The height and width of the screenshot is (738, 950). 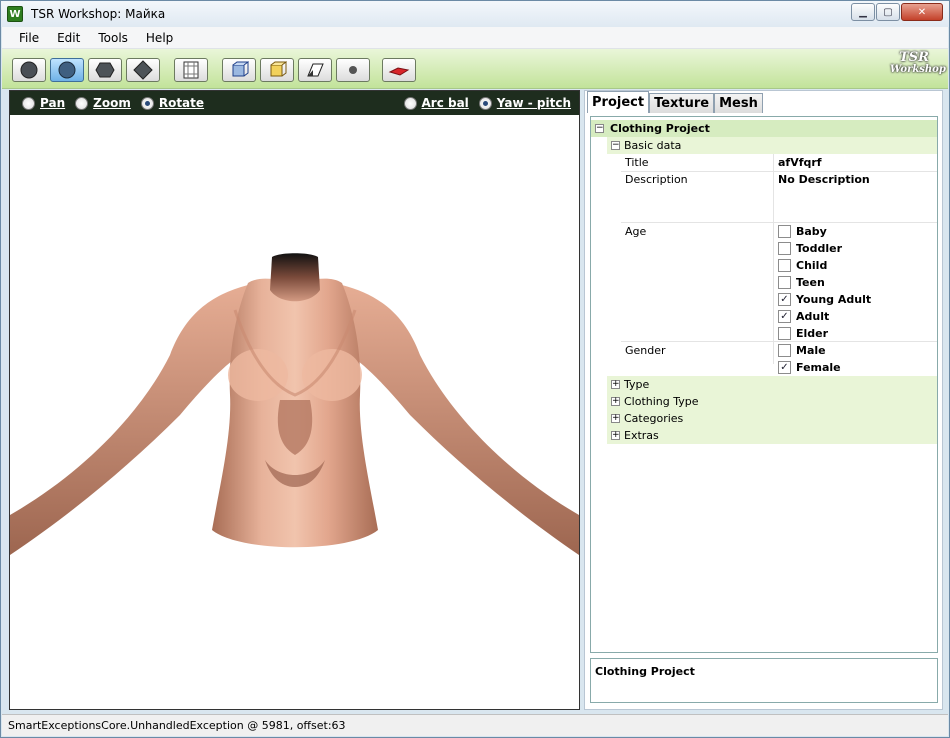 I want to click on view-frame-button, so click(x=191, y=70).